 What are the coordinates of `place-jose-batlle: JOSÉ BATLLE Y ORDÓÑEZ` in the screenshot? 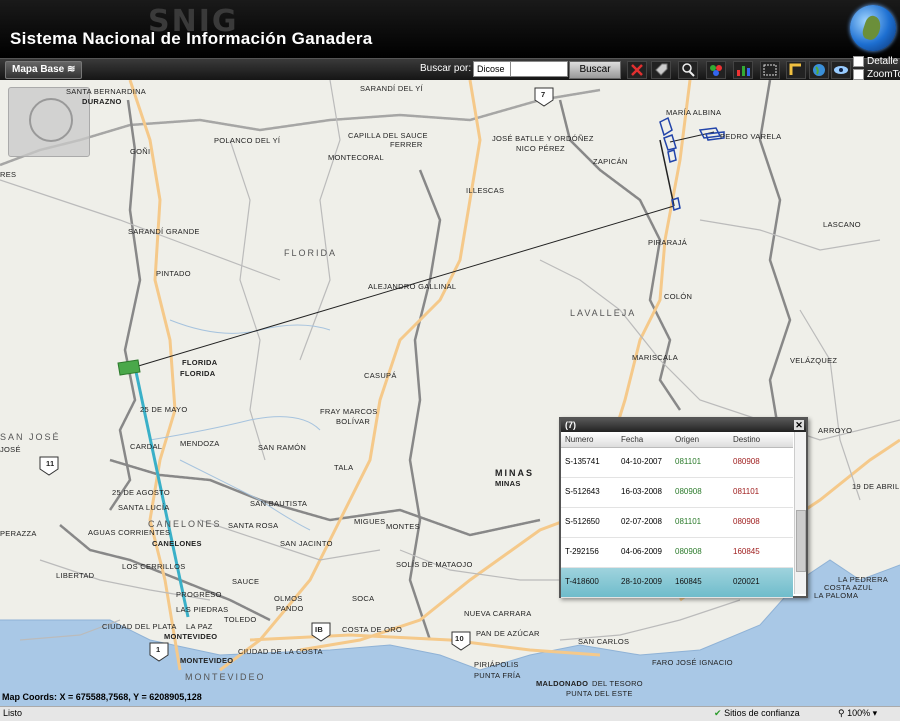 It's located at (543, 138).